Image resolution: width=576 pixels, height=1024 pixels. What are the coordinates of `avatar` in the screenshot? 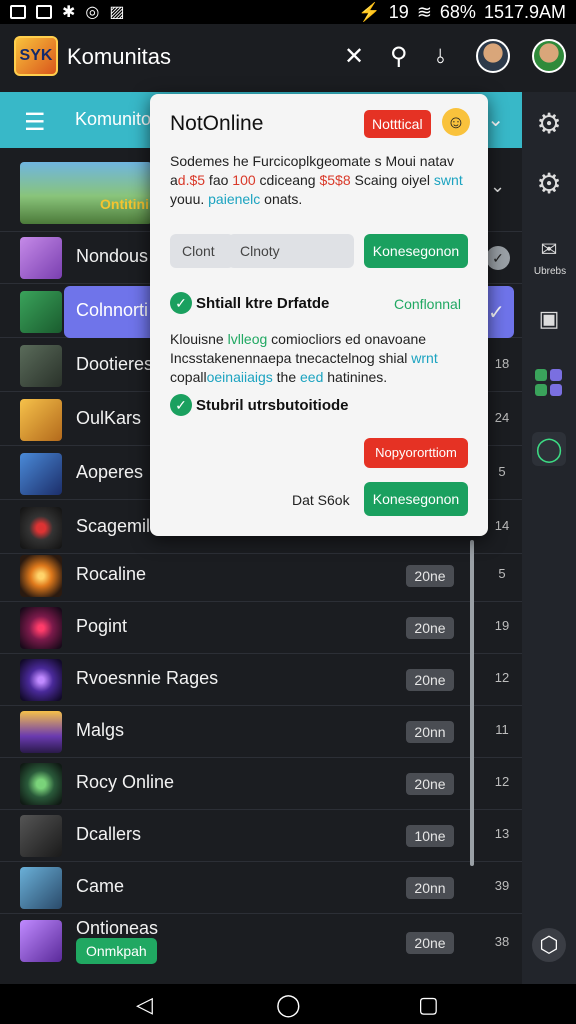 It's located at (493, 56).